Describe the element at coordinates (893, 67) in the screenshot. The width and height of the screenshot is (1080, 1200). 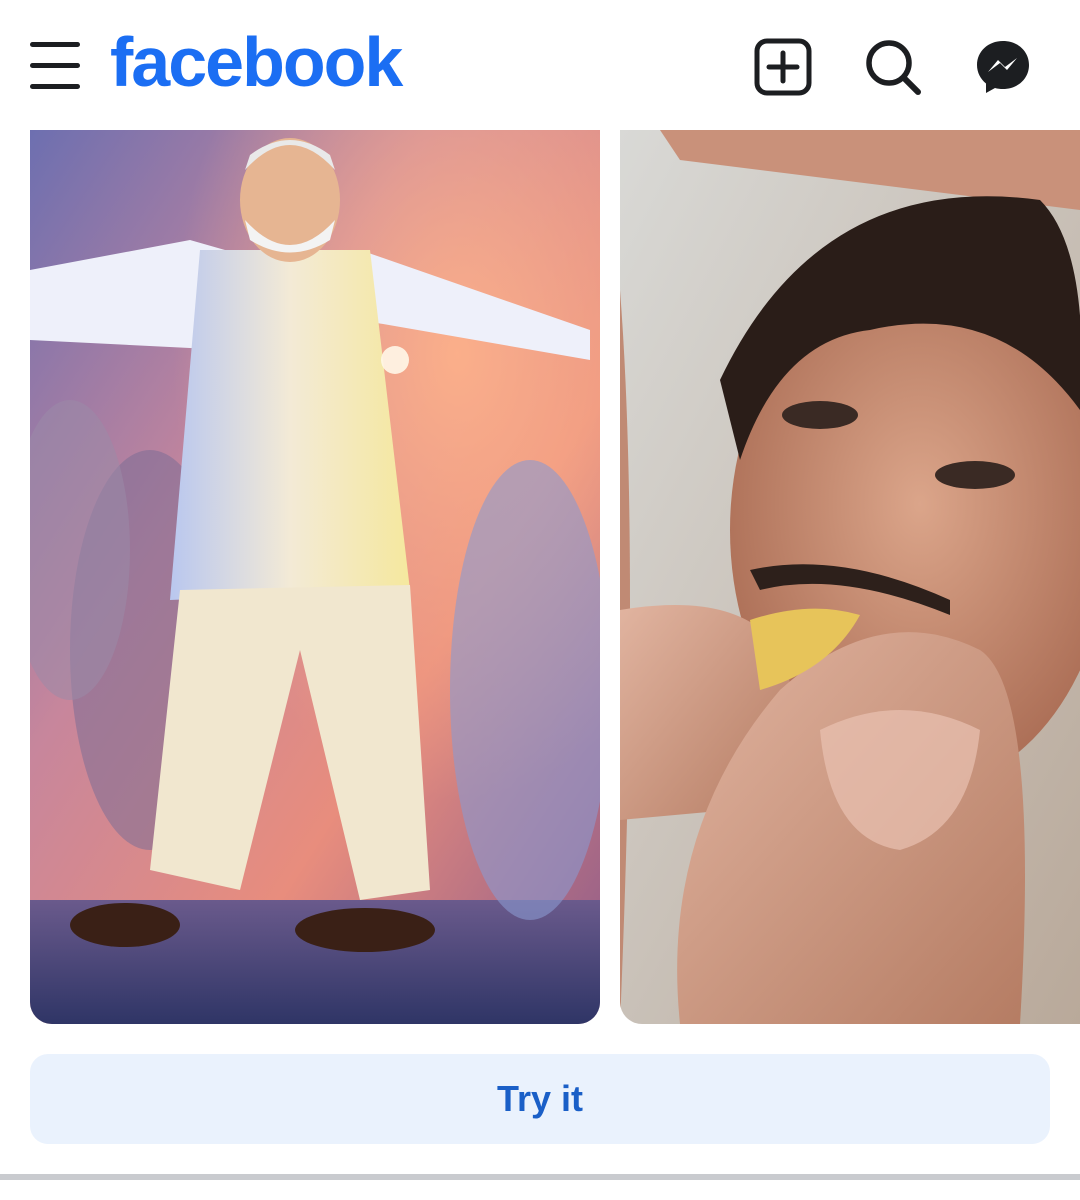
I see `search-icon` at that location.